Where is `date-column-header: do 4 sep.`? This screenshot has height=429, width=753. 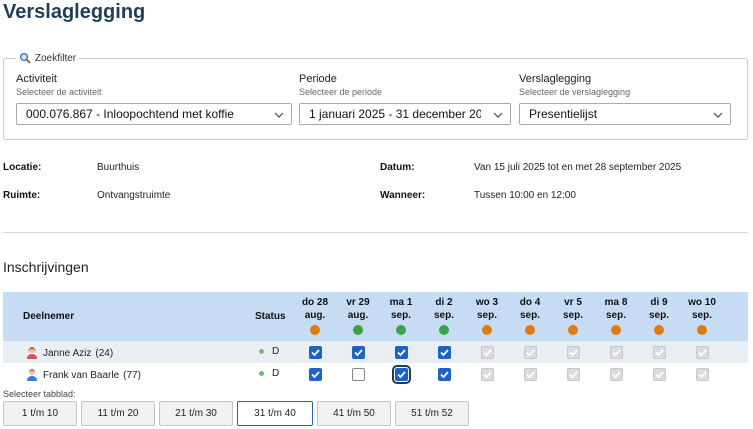
date-column-header: do 4 sep. is located at coordinates (530, 315).